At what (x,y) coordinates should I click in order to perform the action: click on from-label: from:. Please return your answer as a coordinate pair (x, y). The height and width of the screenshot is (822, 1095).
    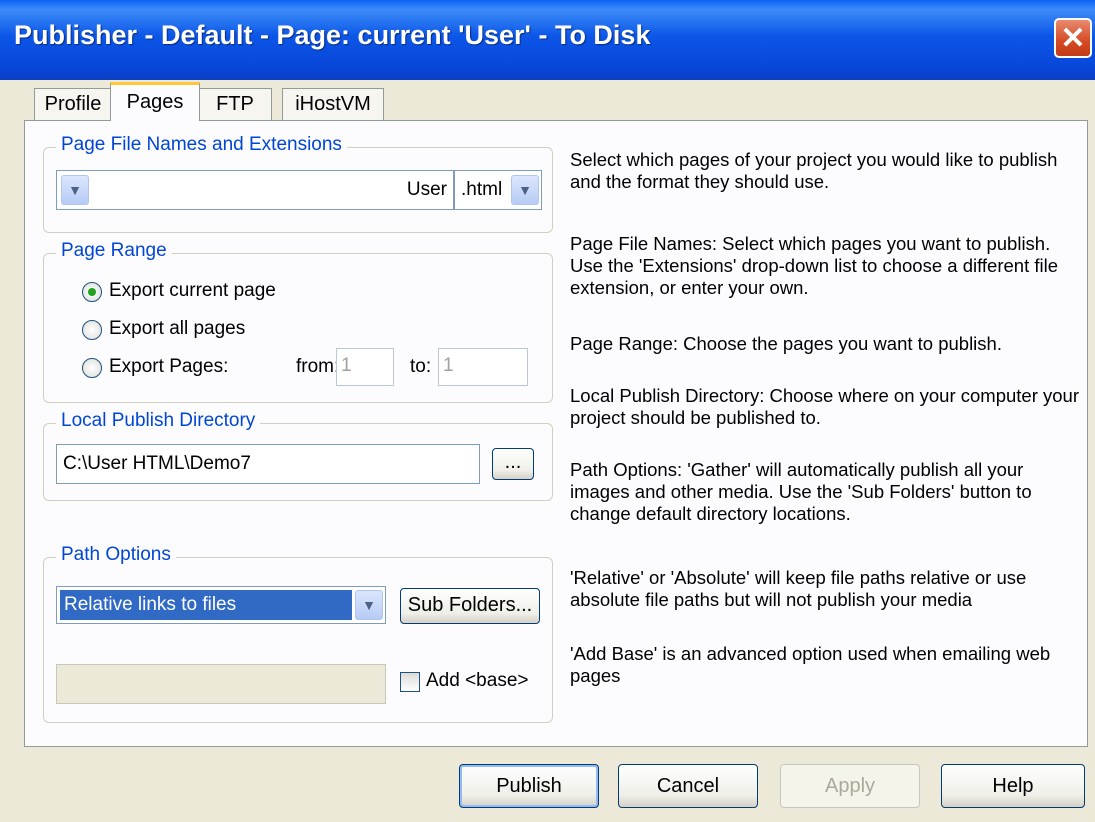
    Looking at the image, I should click on (318, 366).